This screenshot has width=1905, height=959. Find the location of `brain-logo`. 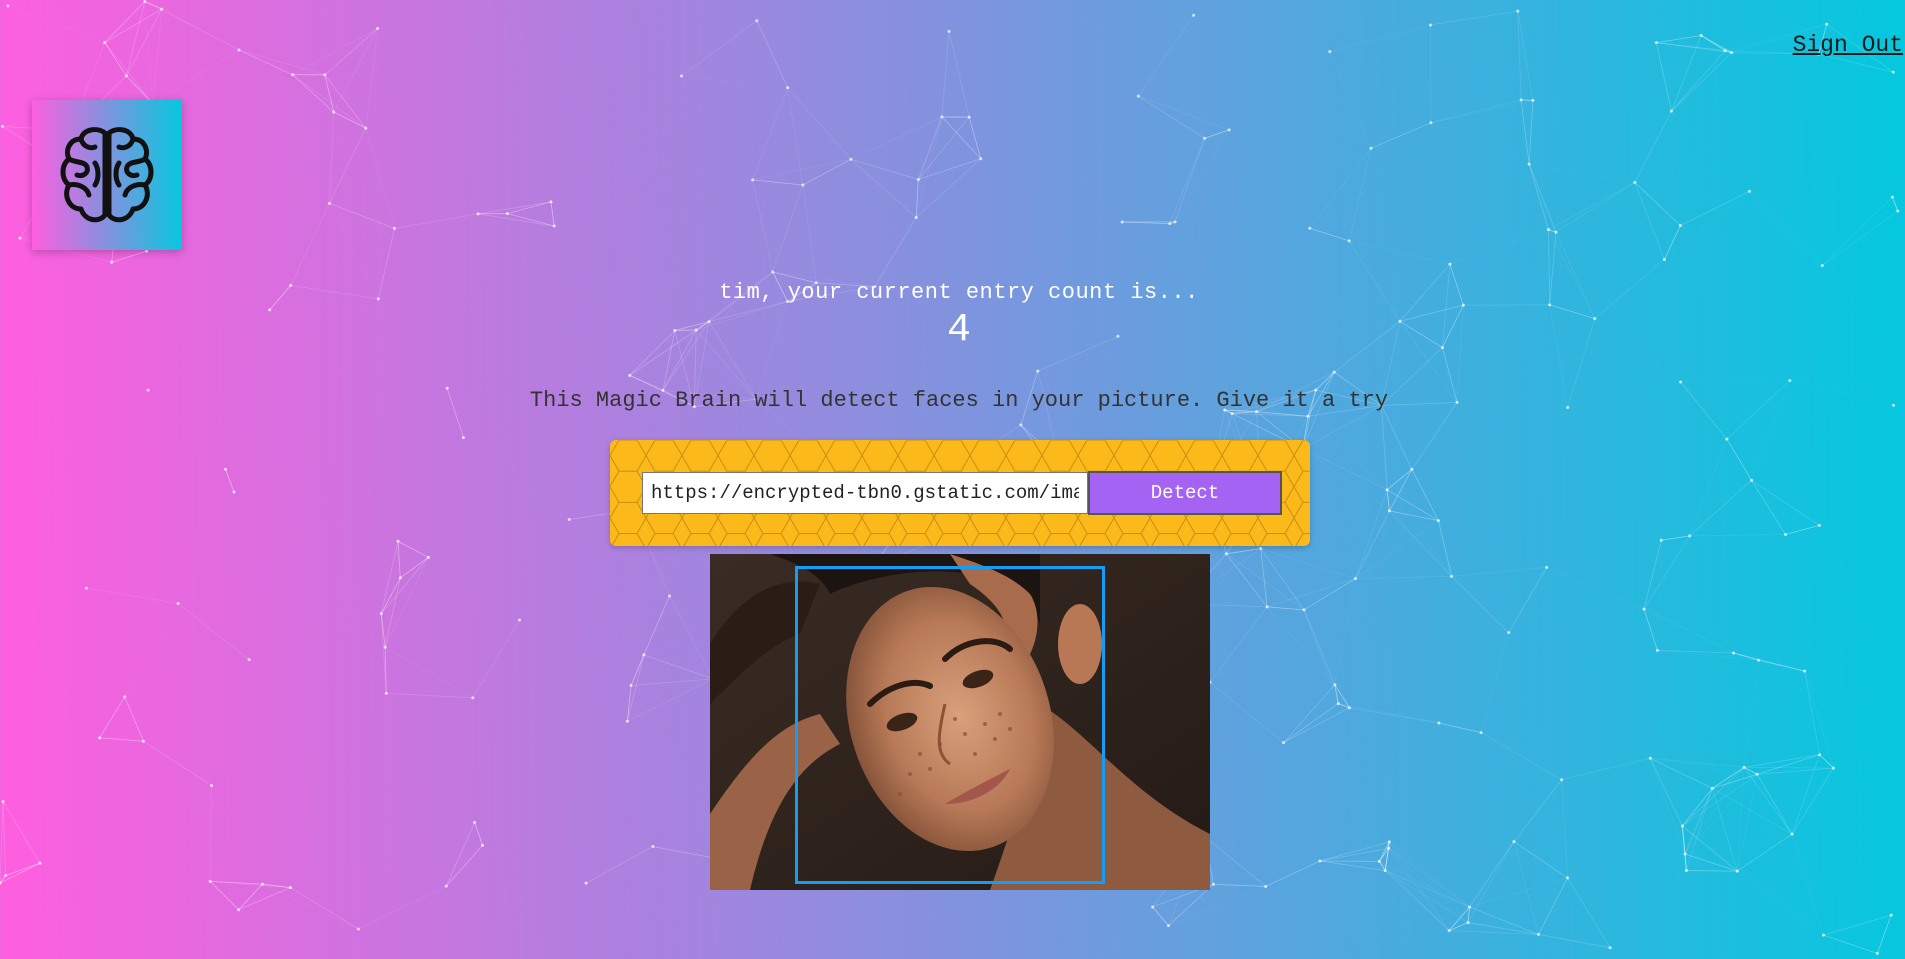

brain-logo is located at coordinates (107, 175).